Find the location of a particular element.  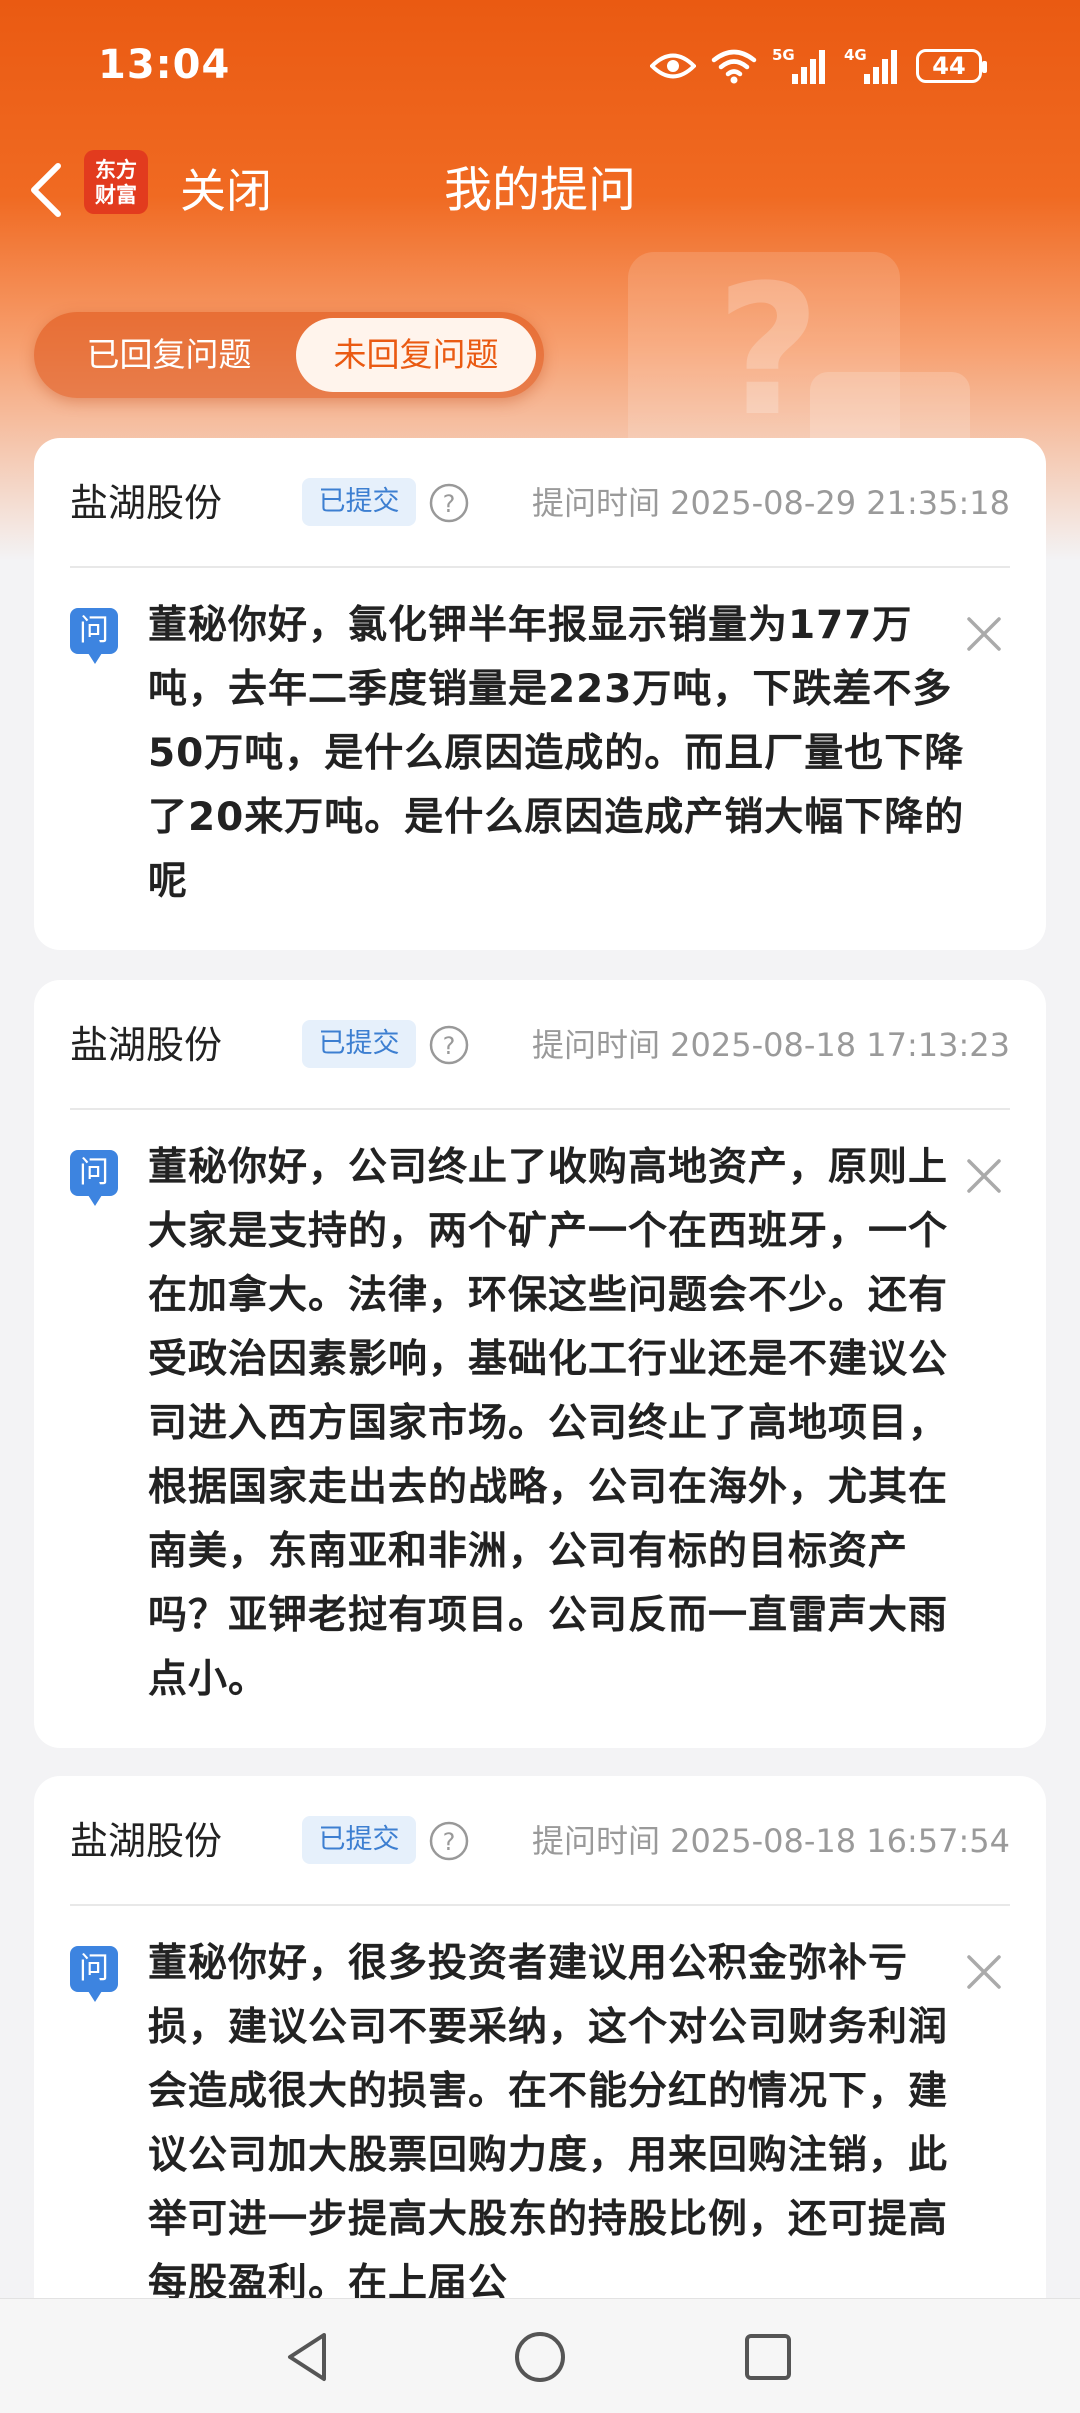

status-time: 13:04 is located at coordinates (164, 65).